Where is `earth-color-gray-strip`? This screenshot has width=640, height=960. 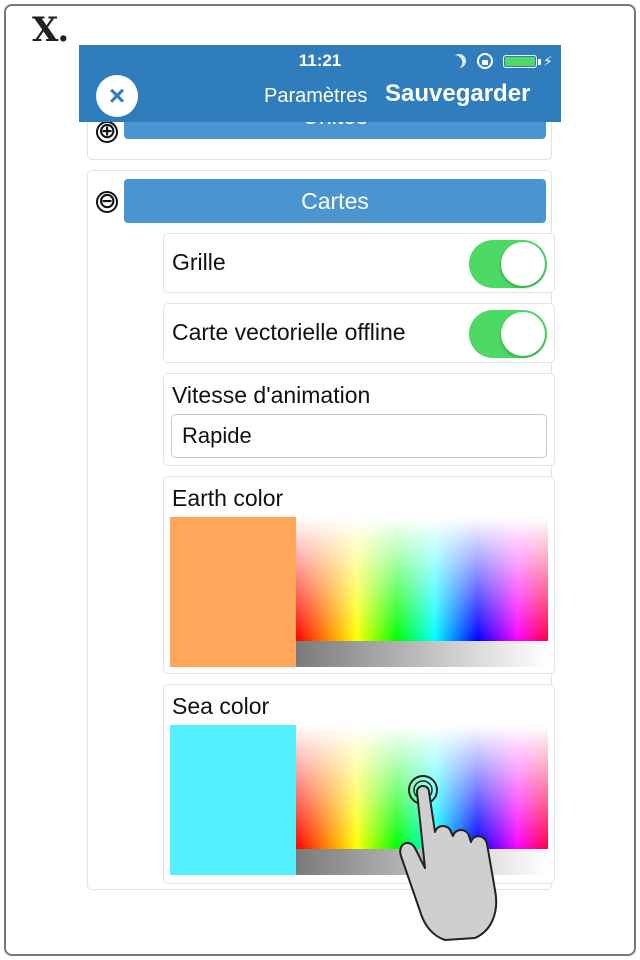
earth-color-gray-strip is located at coordinates (422, 654).